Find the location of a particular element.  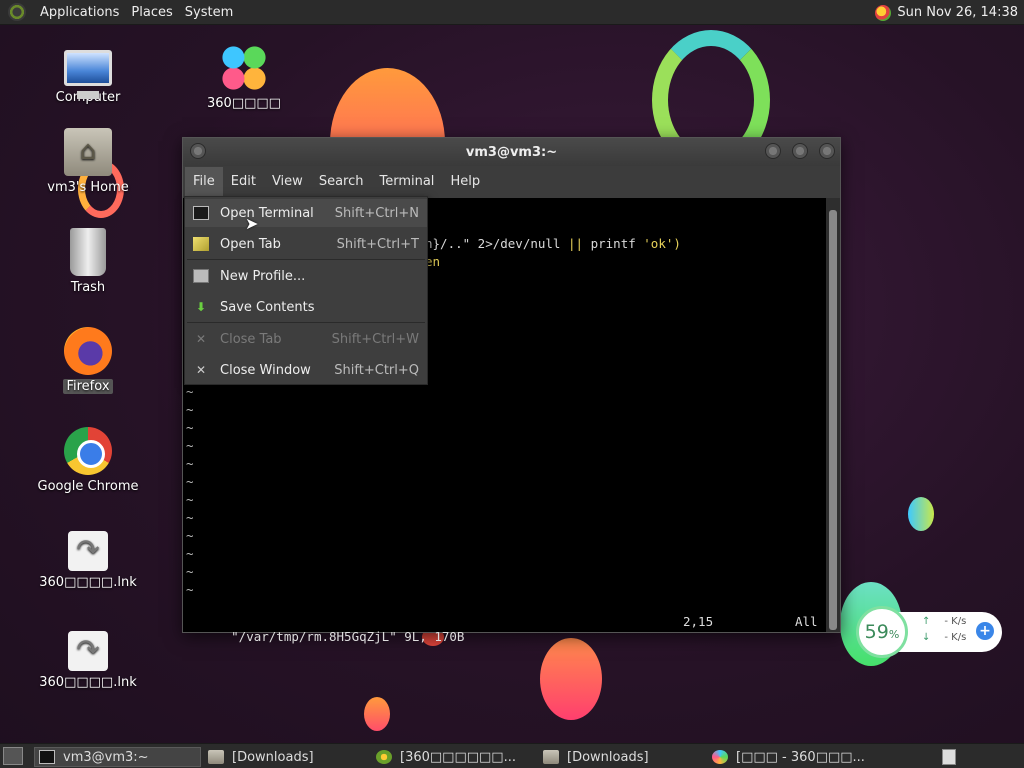

home-folder-icon is located at coordinates (88, 152).